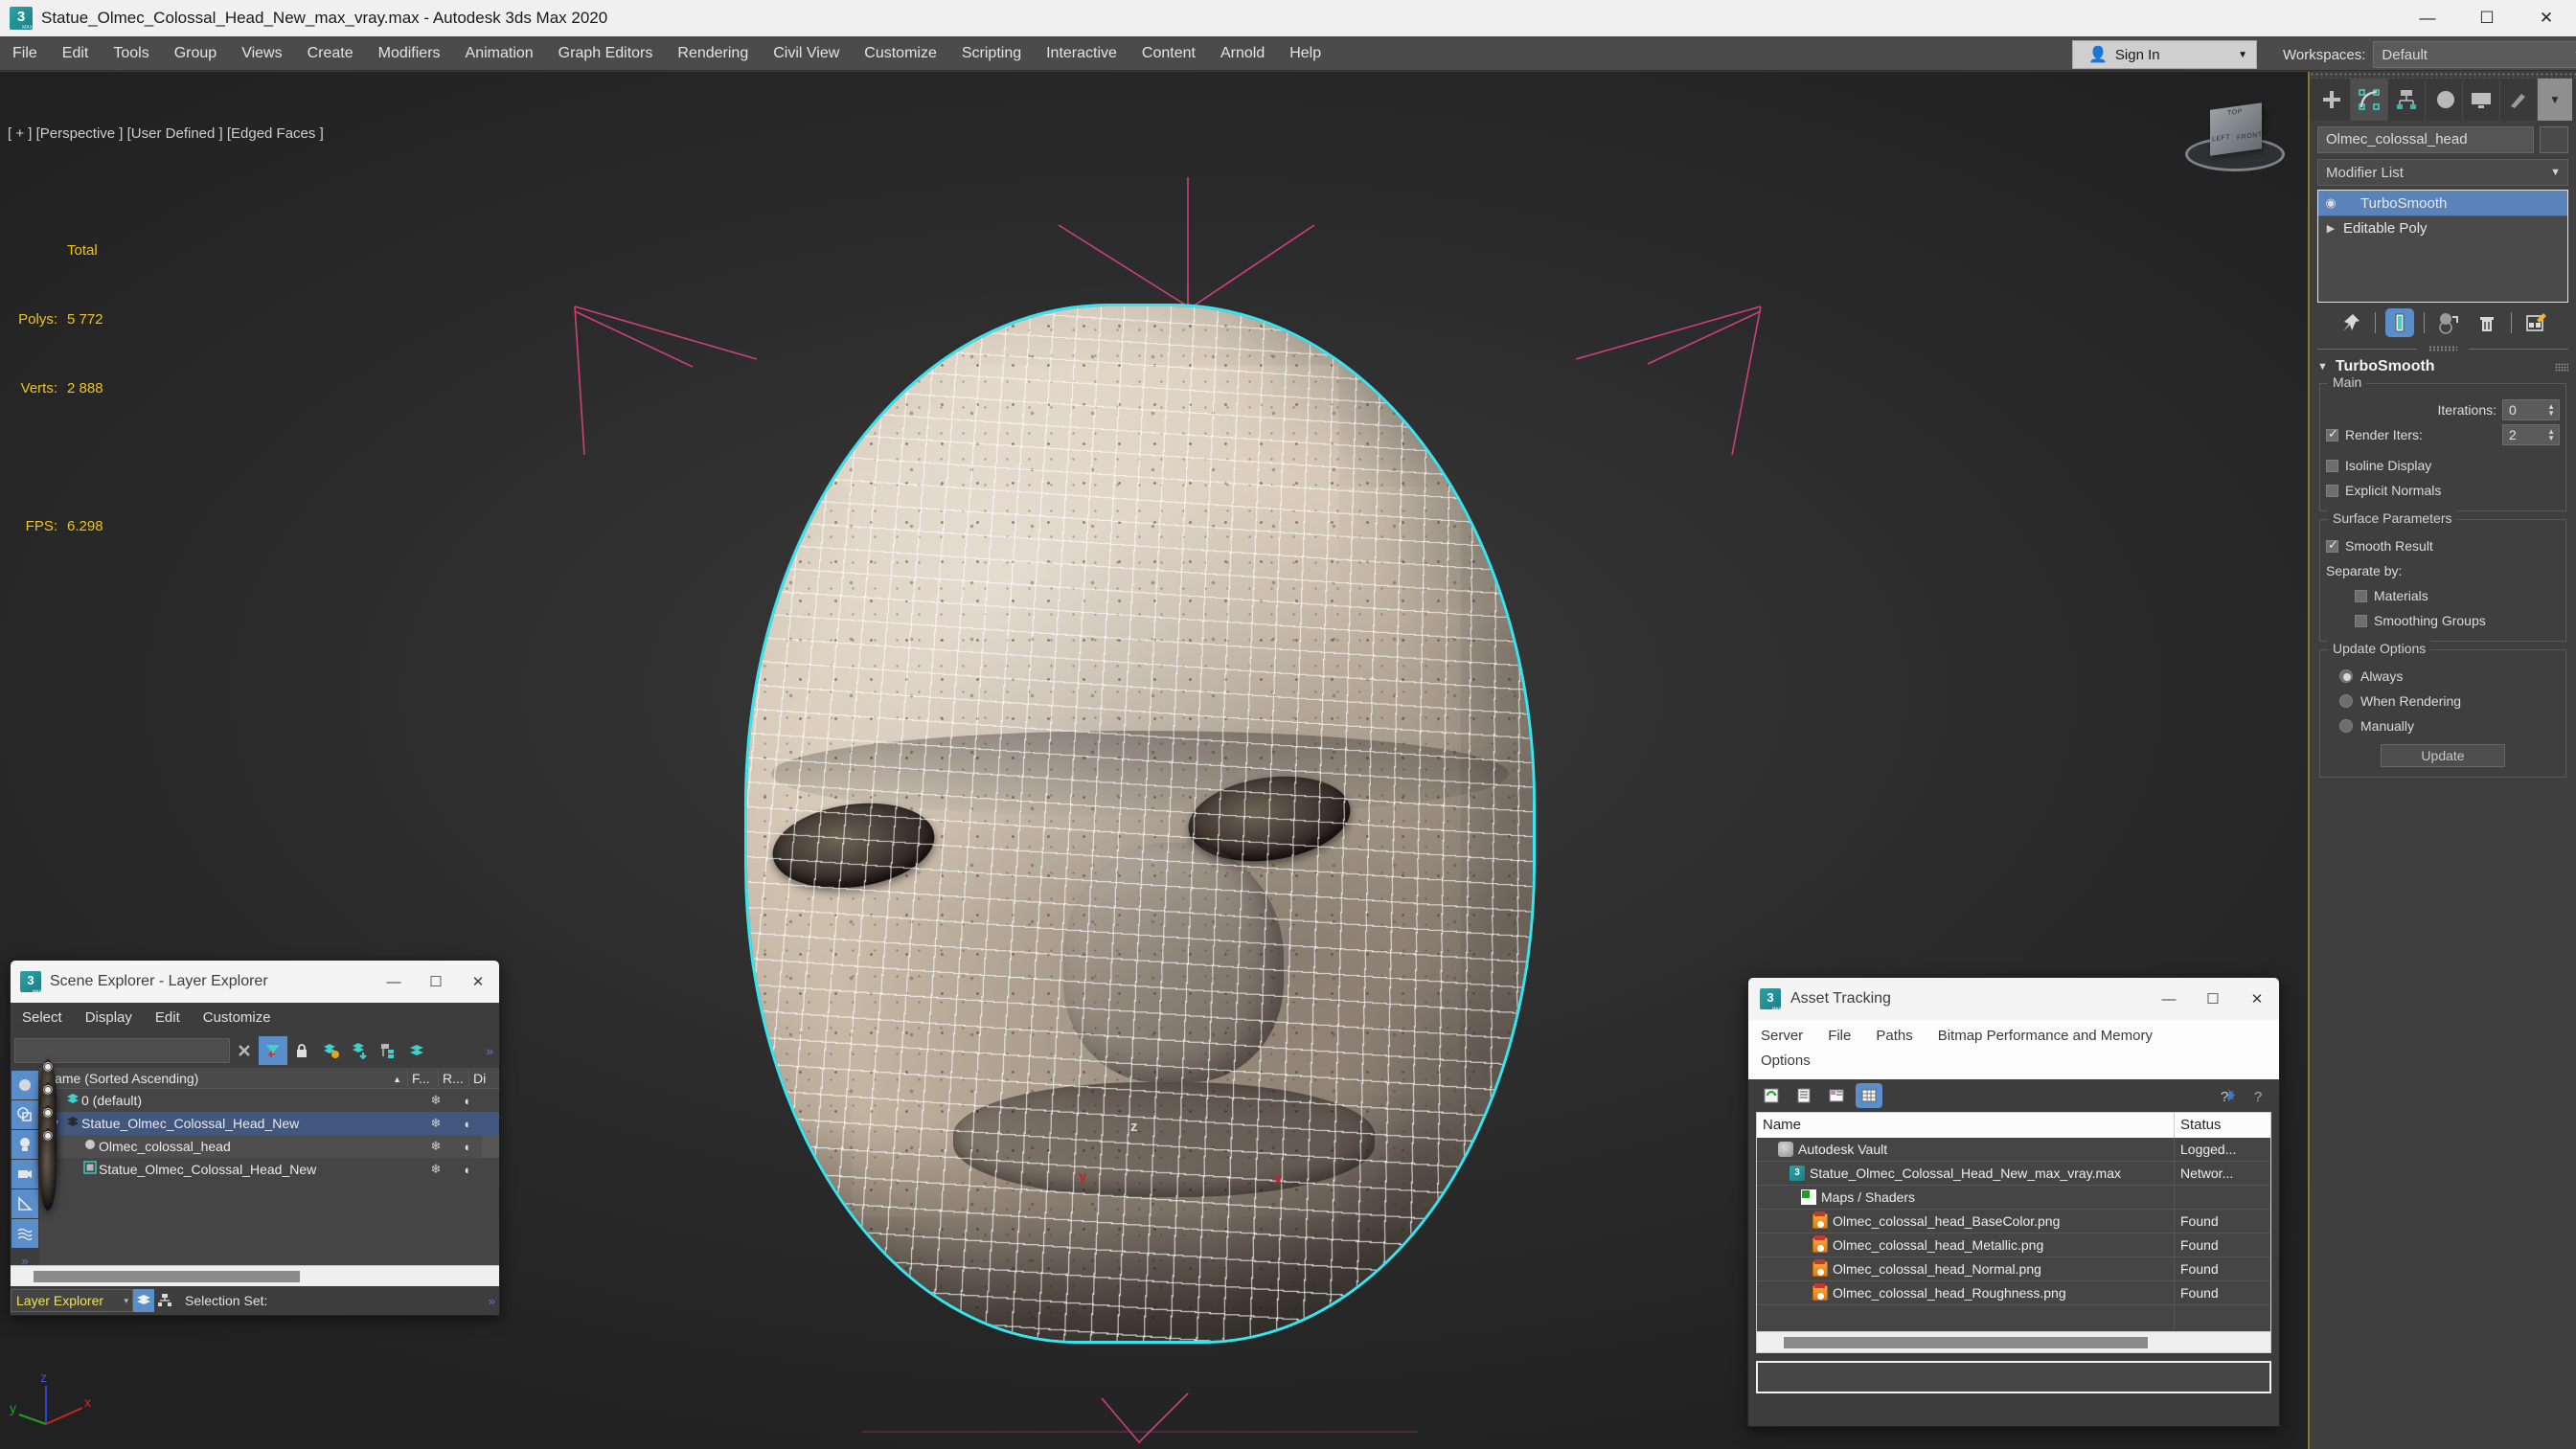 The height and width of the screenshot is (1449, 2576). I want to click on nest-layer-icon, so click(388, 1050).